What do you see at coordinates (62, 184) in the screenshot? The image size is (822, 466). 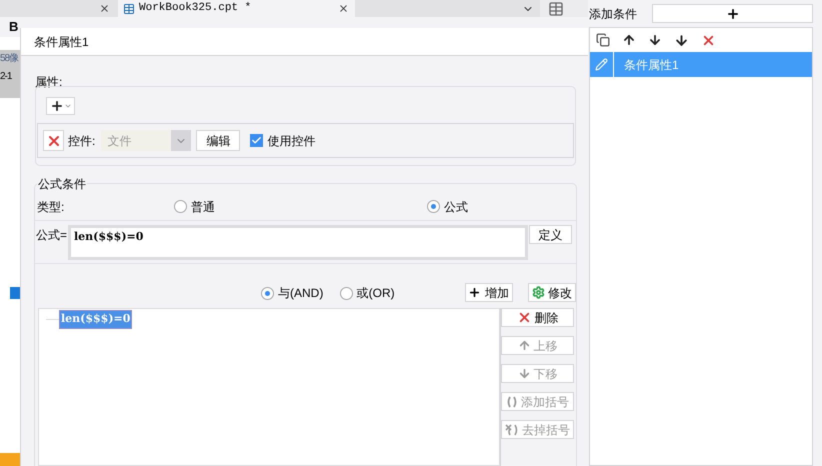 I see `group-legend: 公式条件` at bounding box center [62, 184].